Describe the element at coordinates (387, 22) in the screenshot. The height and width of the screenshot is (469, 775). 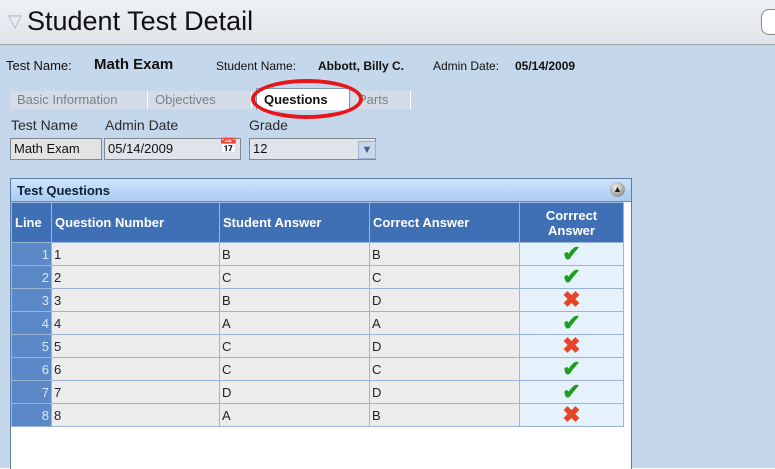
I see `title-bar: ▽ Student Test Detail` at that location.